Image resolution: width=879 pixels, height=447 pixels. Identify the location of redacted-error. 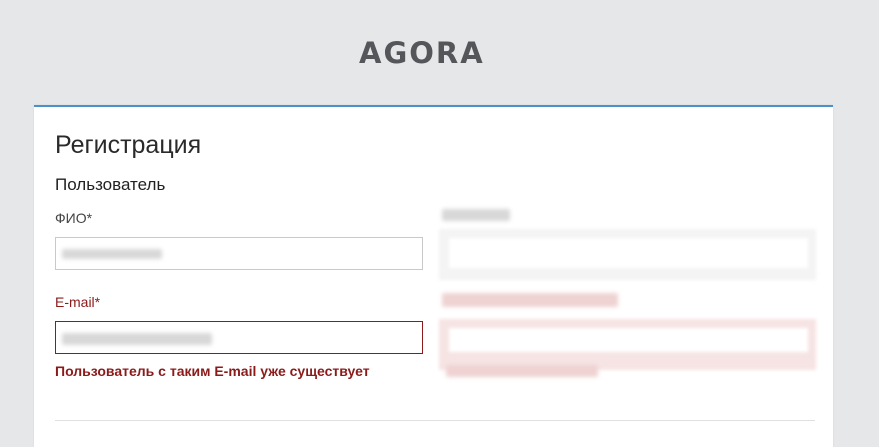
(522, 371).